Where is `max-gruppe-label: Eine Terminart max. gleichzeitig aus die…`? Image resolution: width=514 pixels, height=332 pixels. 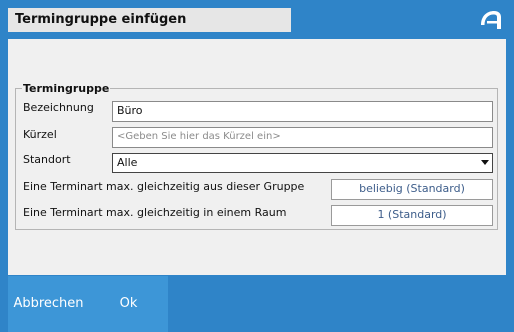
max-gruppe-label: Eine Terminart max. gleichzeitig aus die… is located at coordinates (164, 186).